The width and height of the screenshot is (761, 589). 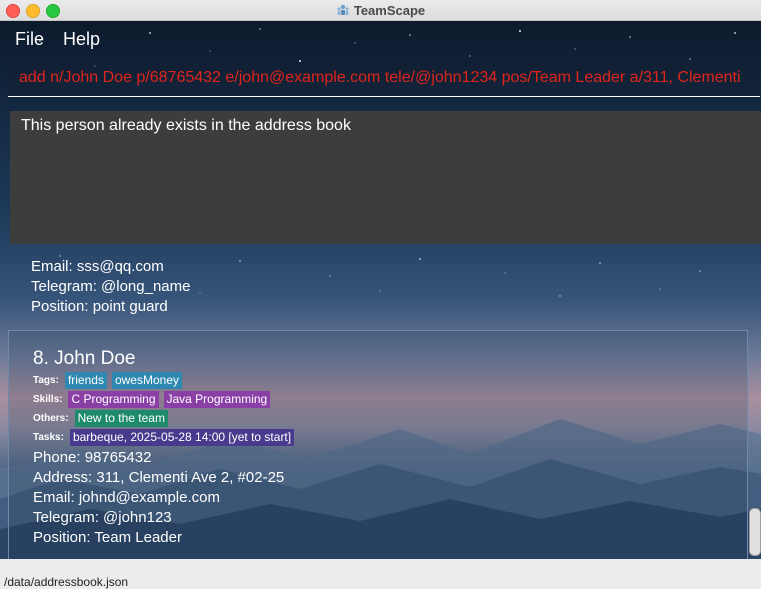 What do you see at coordinates (121, 418) in the screenshot?
I see `other-chip: New to the team` at bounding box center [121, 418].